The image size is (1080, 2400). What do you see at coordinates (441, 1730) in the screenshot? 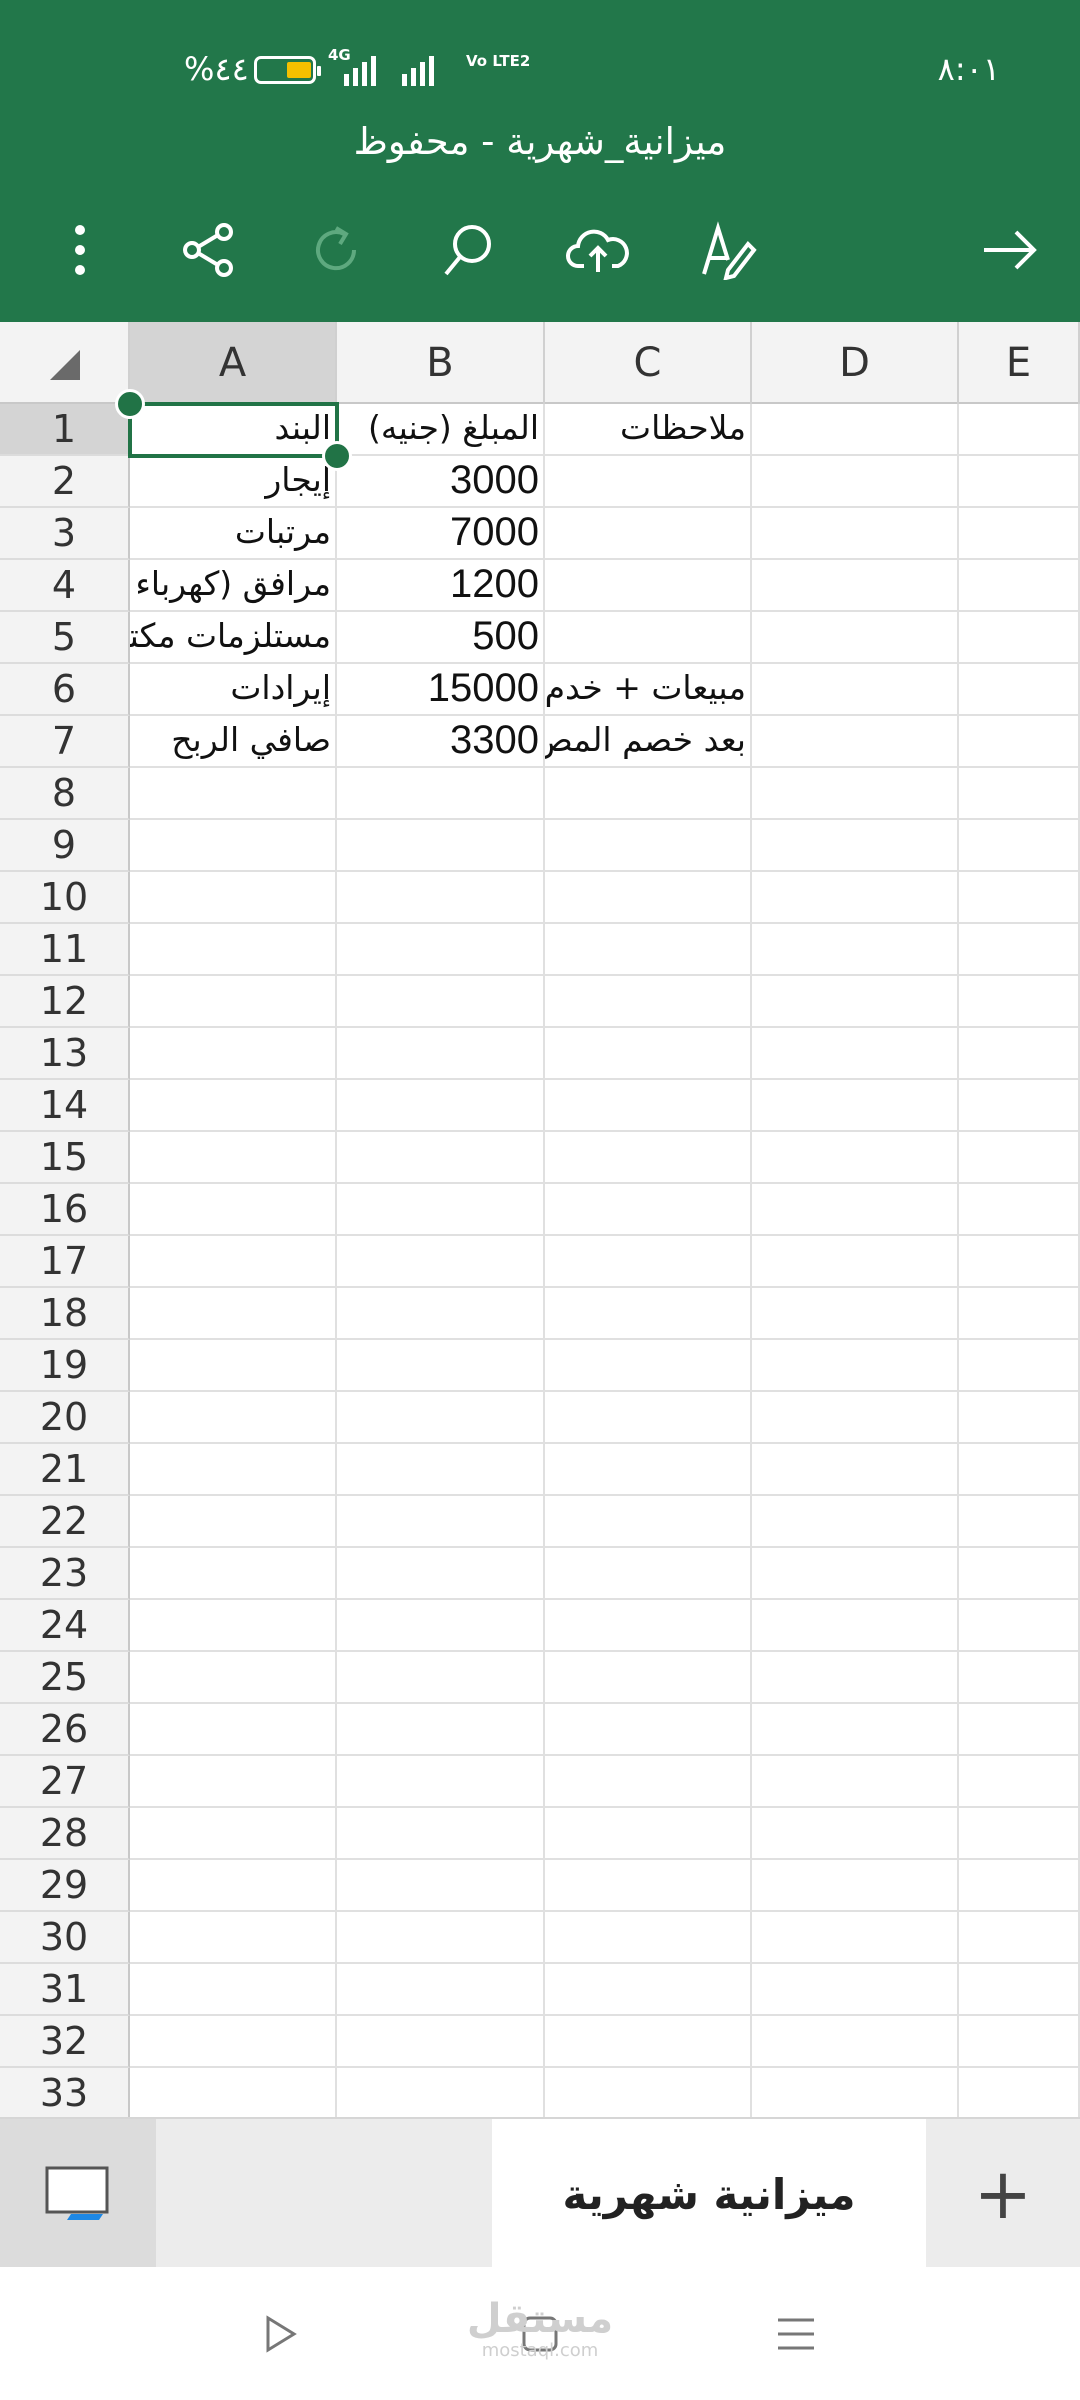
I see `cell-b26` at bounding box center [441, 1730].